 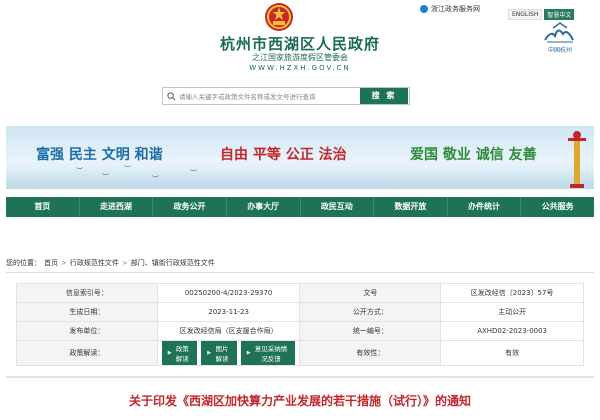 What do you see at coordinates (577, 159) in the screenshot?
I see `huabiao-pillar-icon` at bounding box center [577, 159].